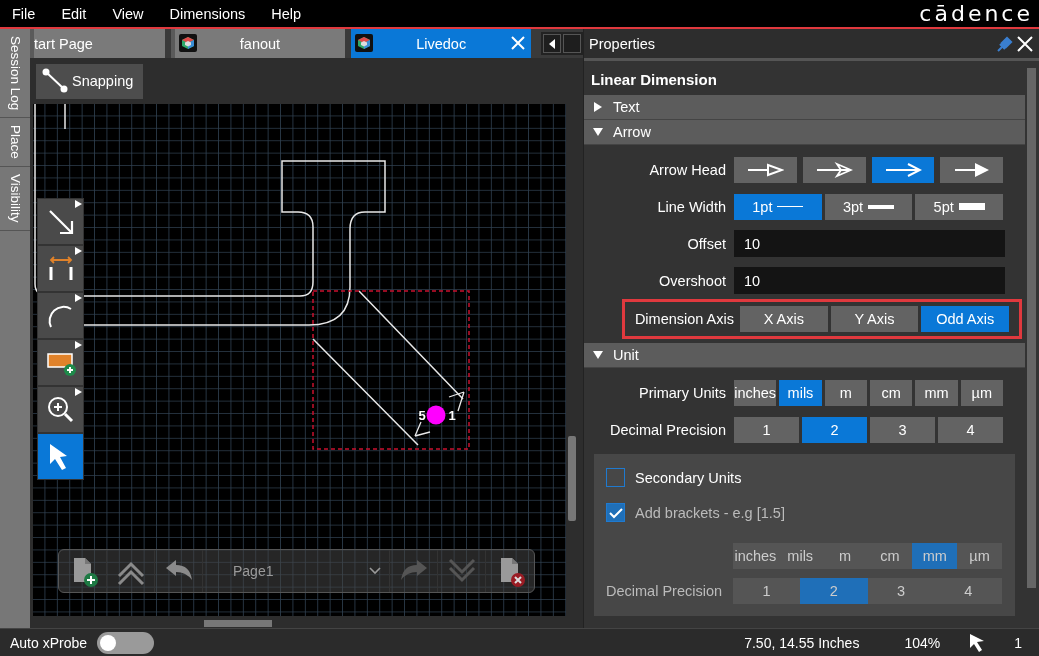  I want to click on scroll-left-button, so click(552, 43).